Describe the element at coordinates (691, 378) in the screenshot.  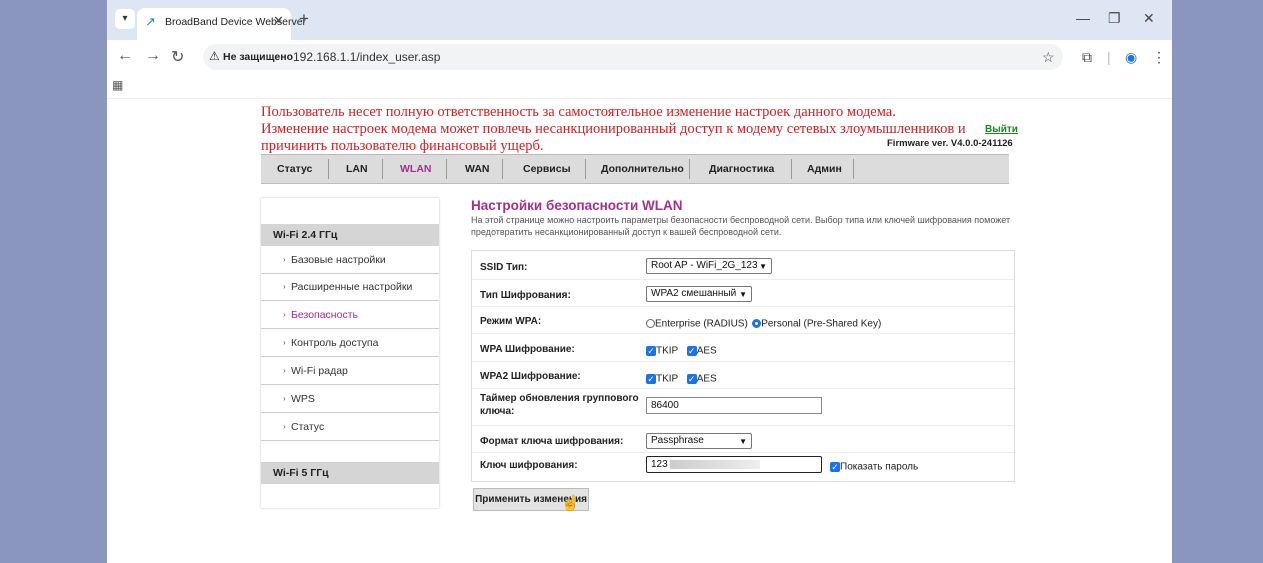
I see `wpa2-aes-checkbox: ✓` at that location.